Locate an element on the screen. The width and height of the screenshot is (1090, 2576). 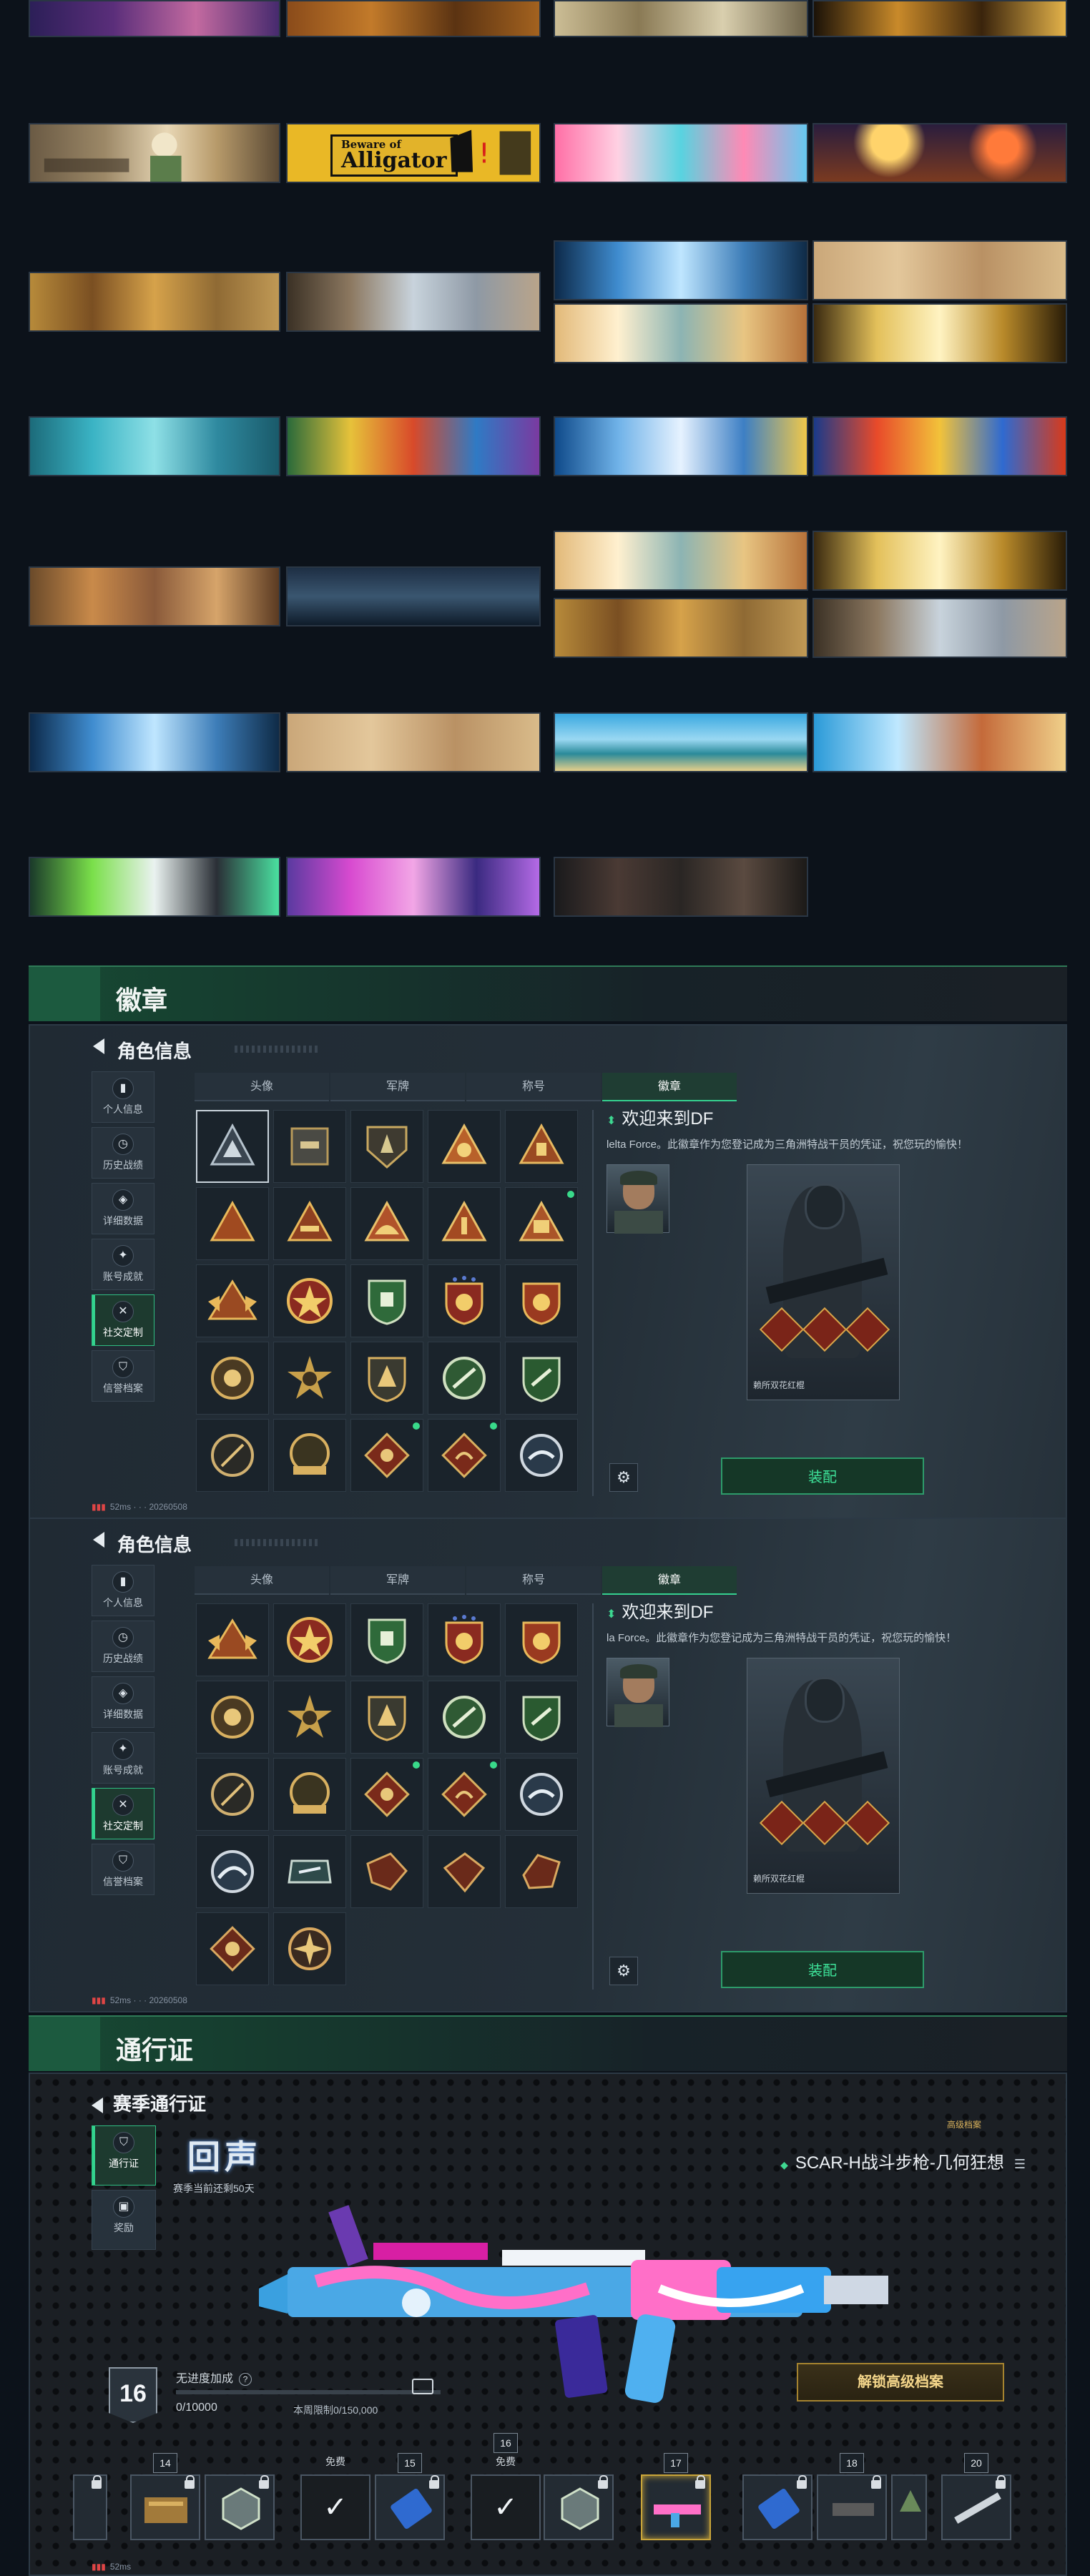
weapon-title: ◆ SCAR-H战斗步枪-几何狂想 ☰ is located at coordinates (903, 2161).